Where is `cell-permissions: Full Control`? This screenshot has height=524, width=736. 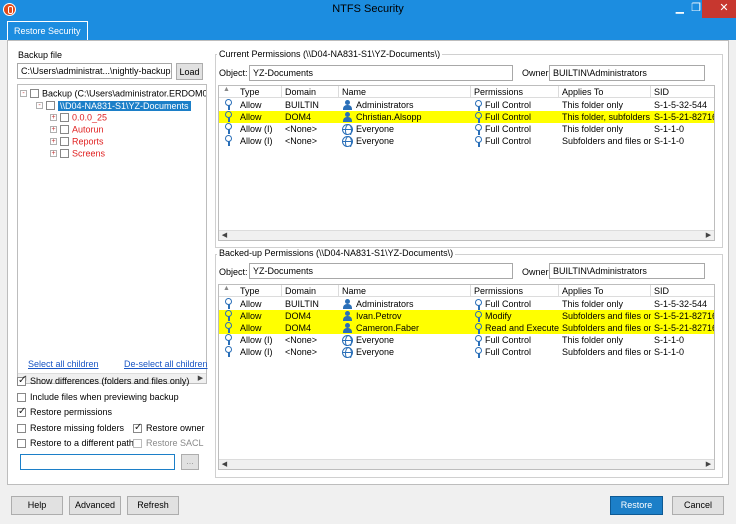 cell-permissions: Full Control is located at coordinates (515, 352).